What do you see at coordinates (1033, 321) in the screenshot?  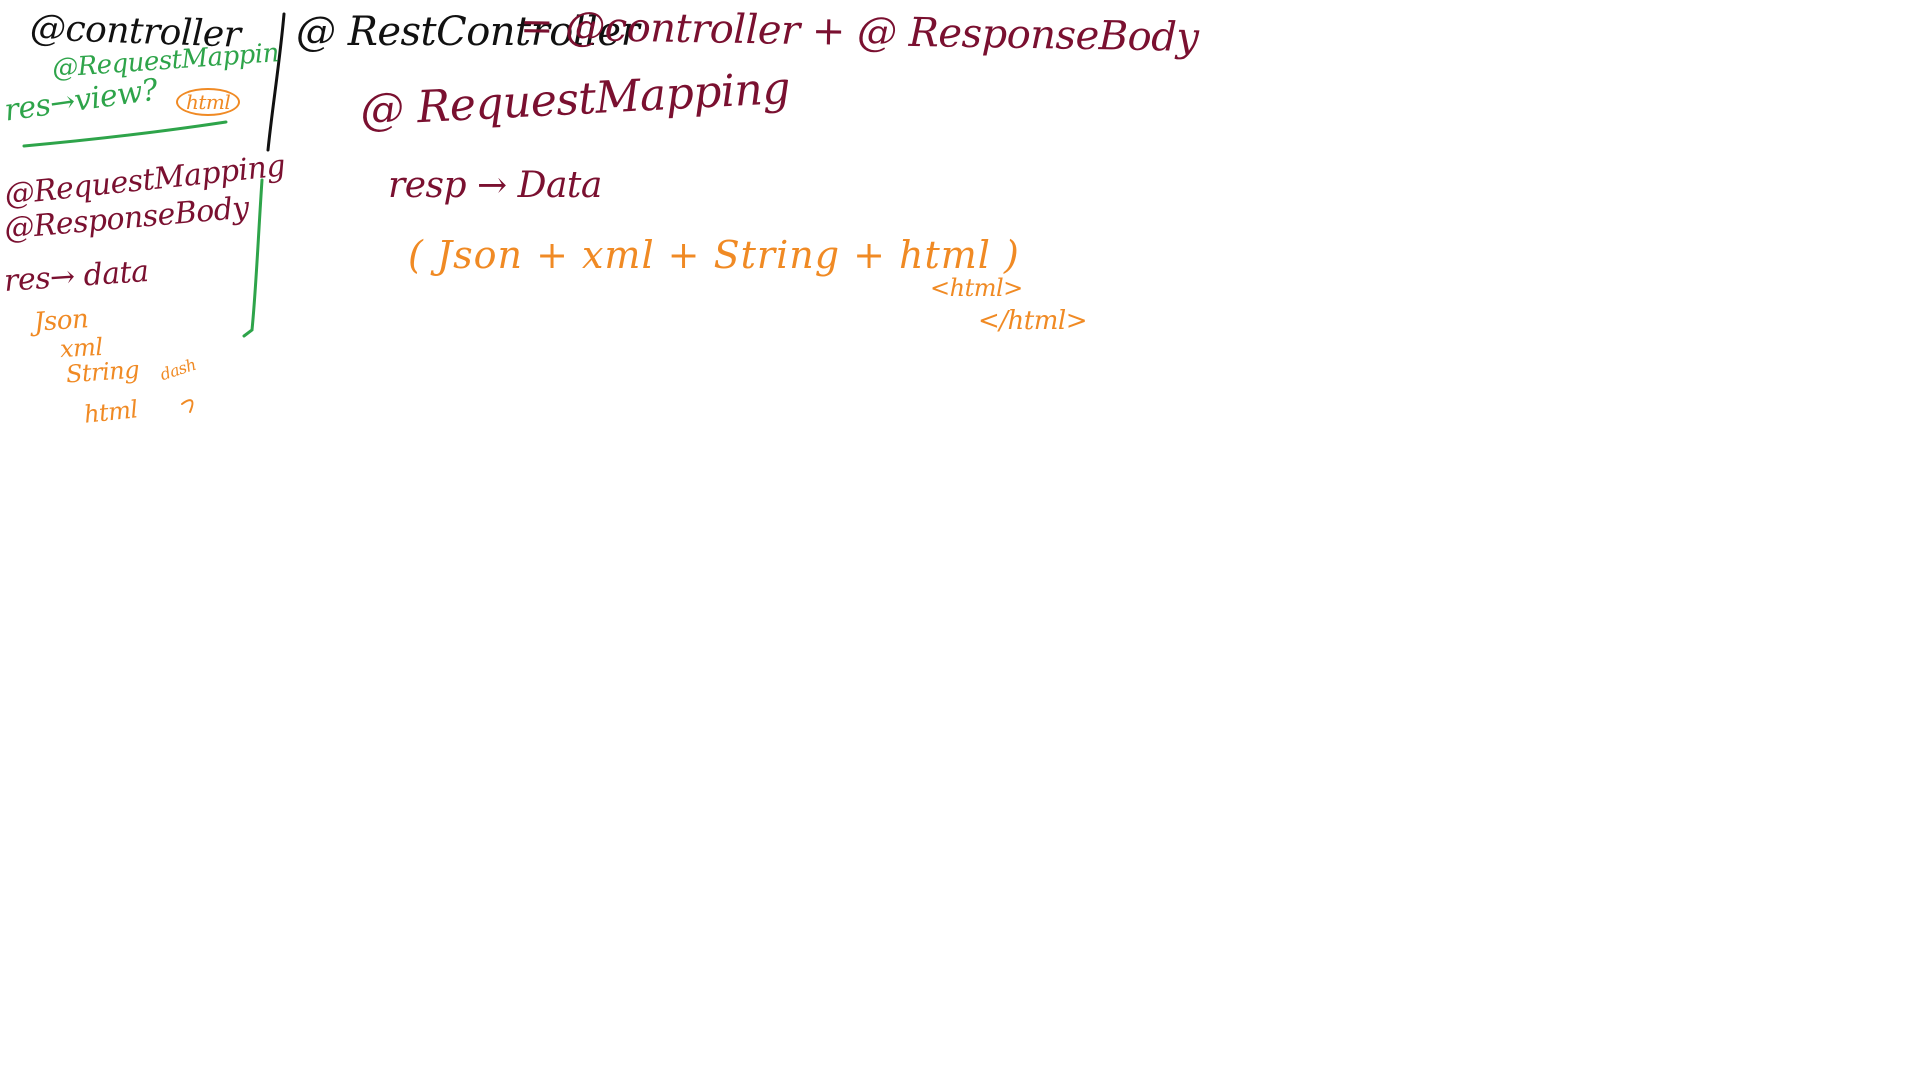 I see `html-close-tag-note: </html>` at bounding box center [1033, 321].